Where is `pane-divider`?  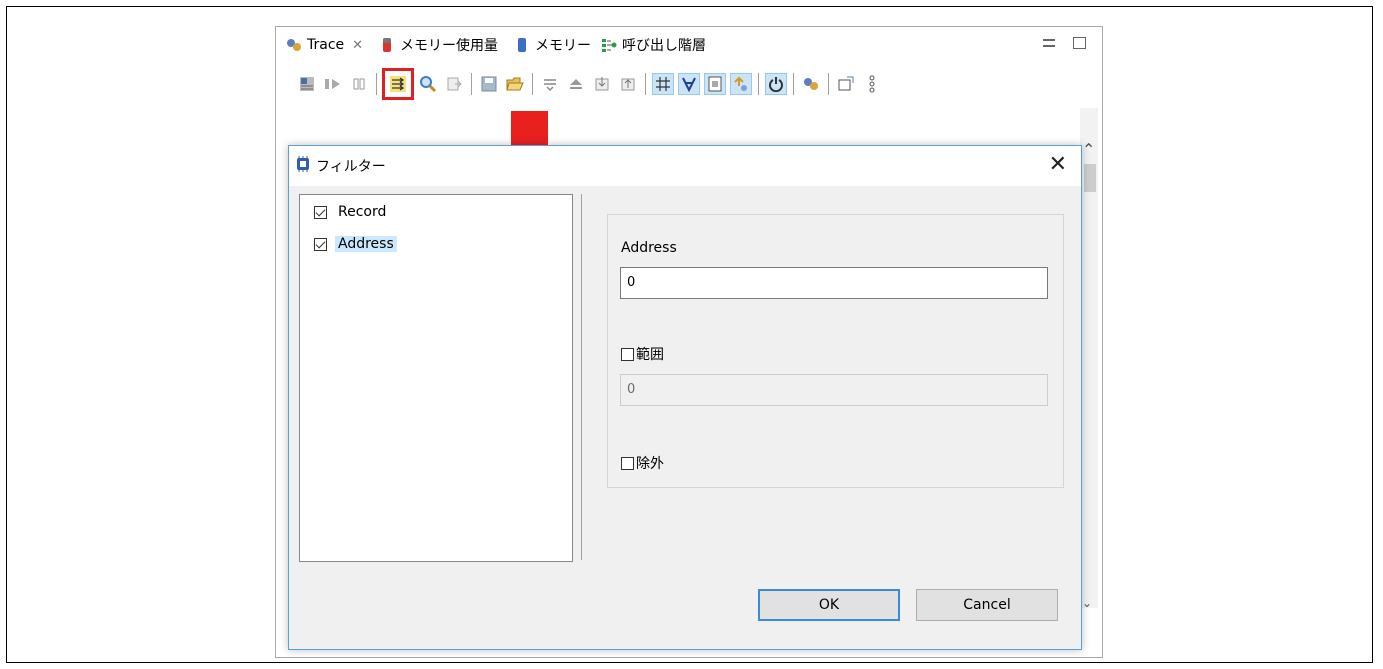 pane-divider is located at coordinates (581, 377).